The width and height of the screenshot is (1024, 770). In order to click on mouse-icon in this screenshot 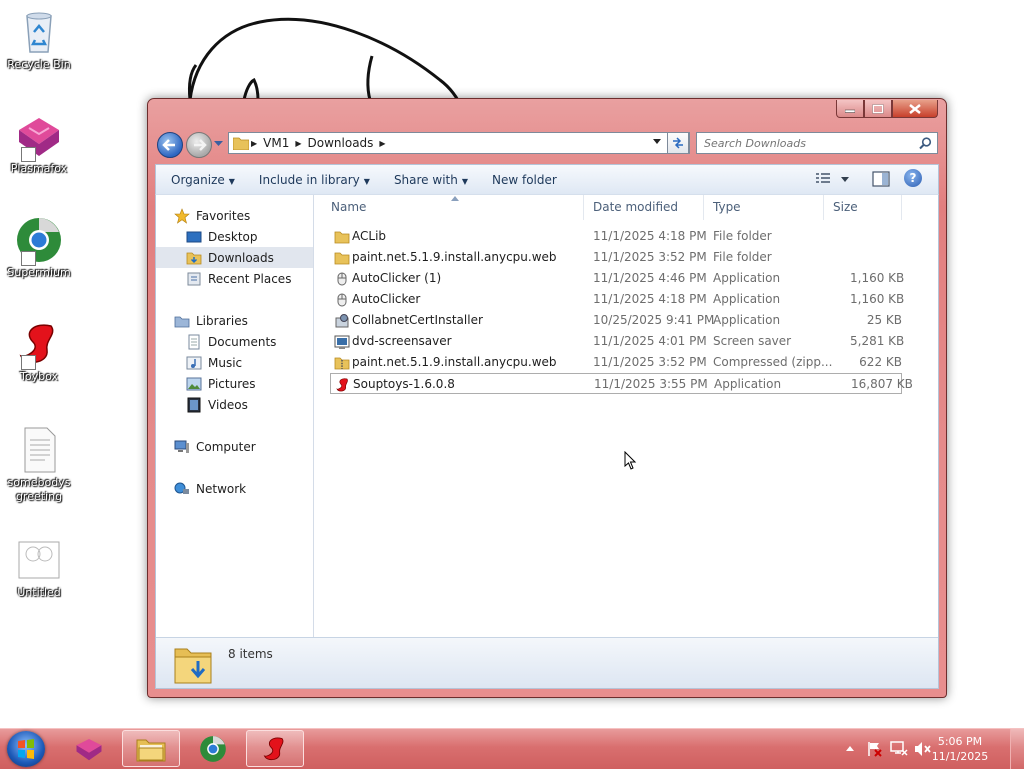, I will do `click(342, 279)`.